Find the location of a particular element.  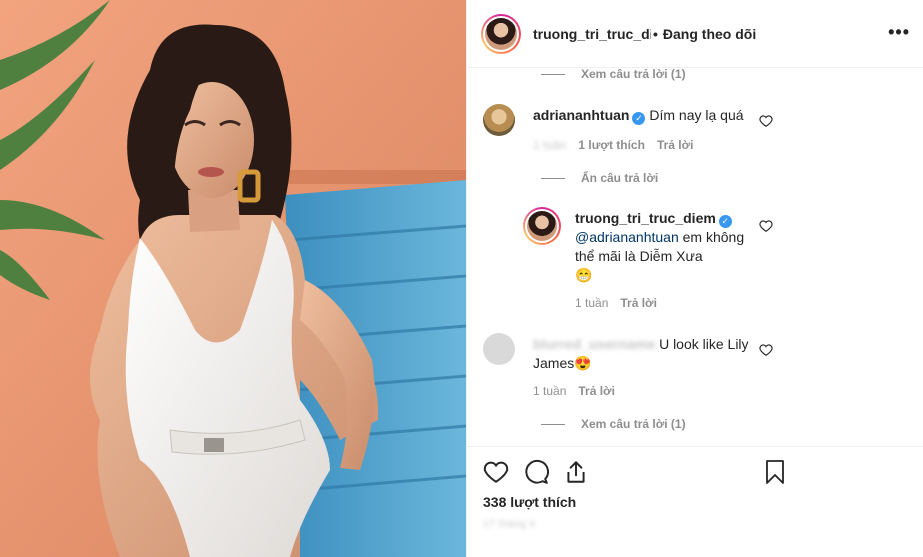

header-avatar is located at coordinates (501, 33).